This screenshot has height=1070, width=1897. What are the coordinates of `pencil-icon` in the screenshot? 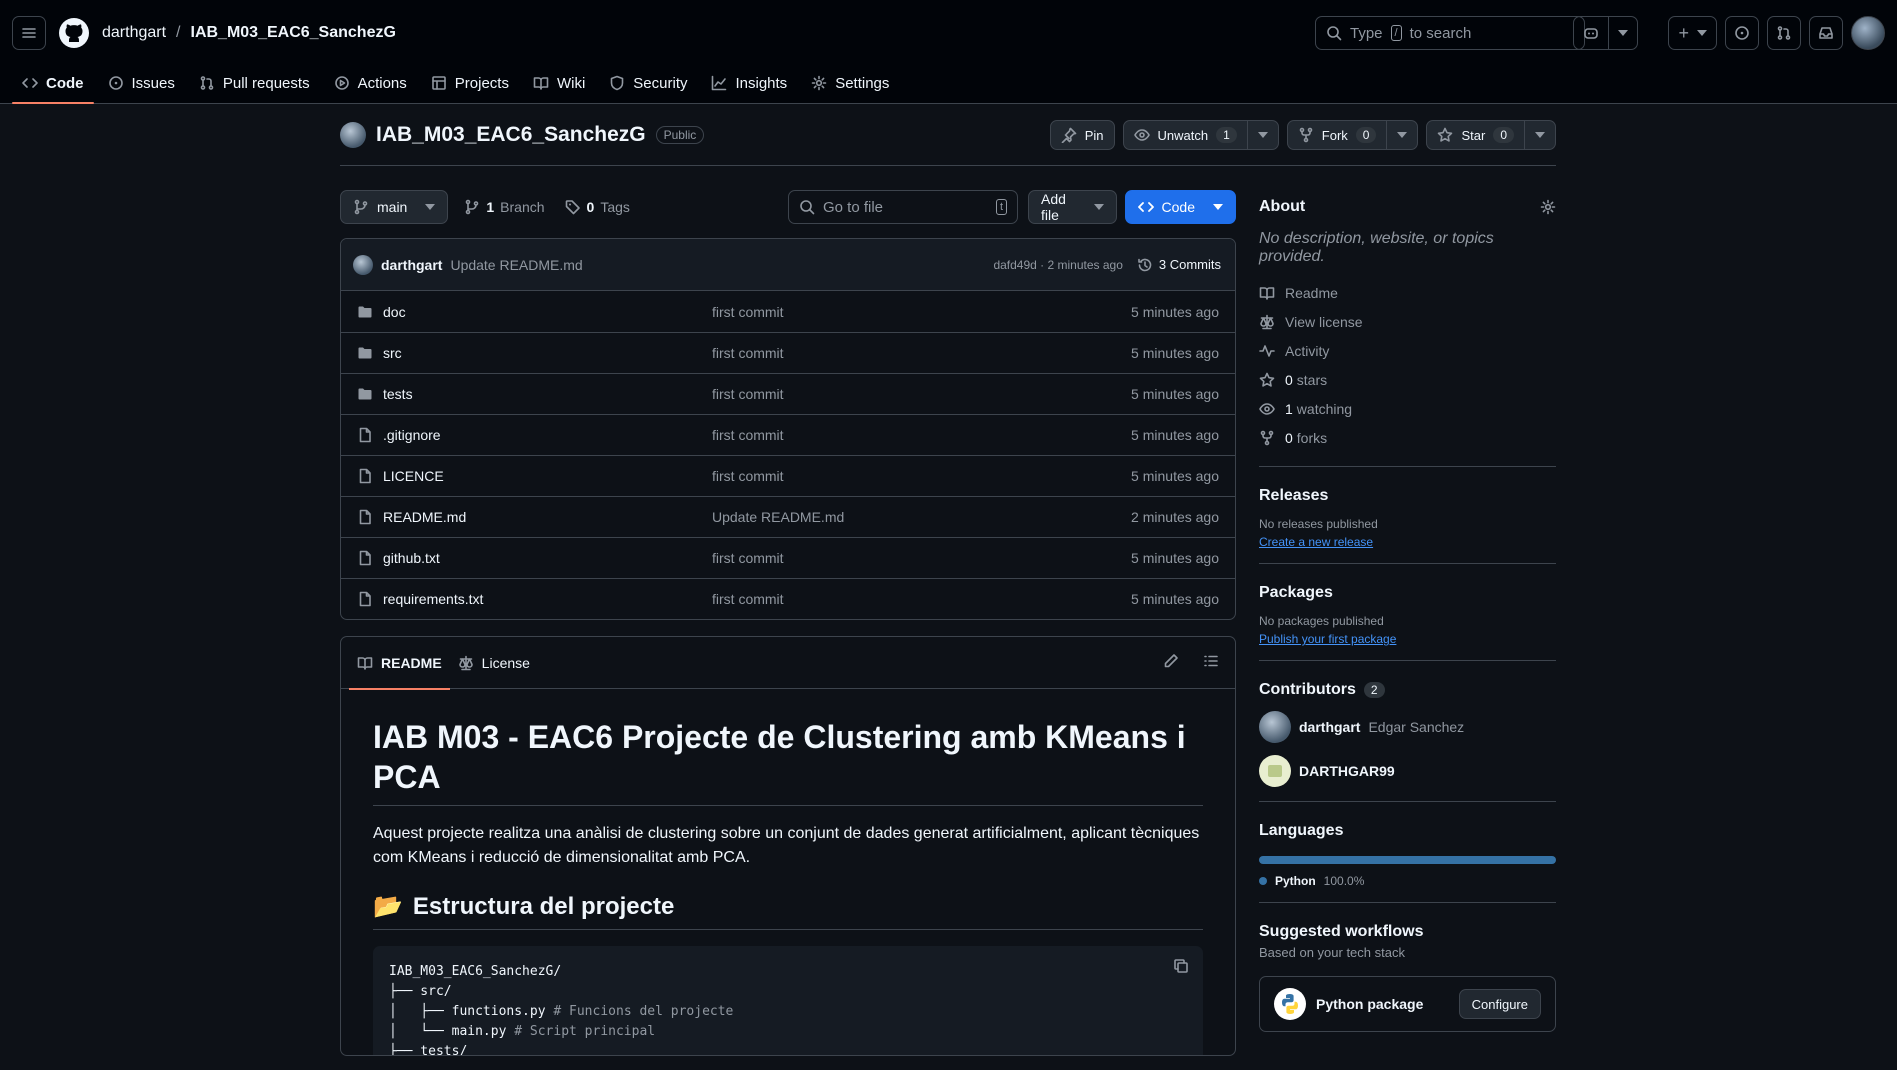 It's located at (1171, 661).